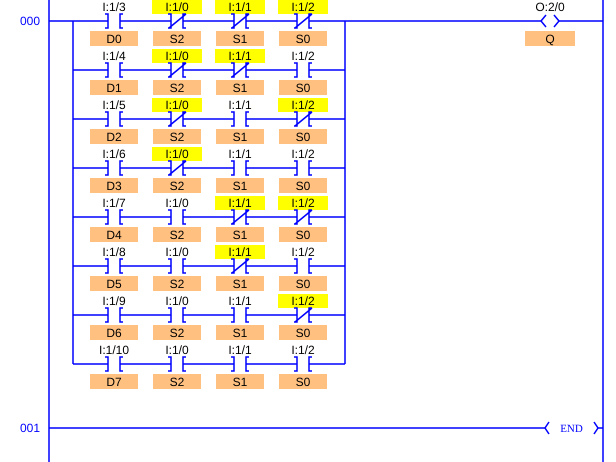 This screenshot has width=616, height=462. Describe the element at coordinates (114, 136) in the screenshot. I see `tag-label: D2` at that location.